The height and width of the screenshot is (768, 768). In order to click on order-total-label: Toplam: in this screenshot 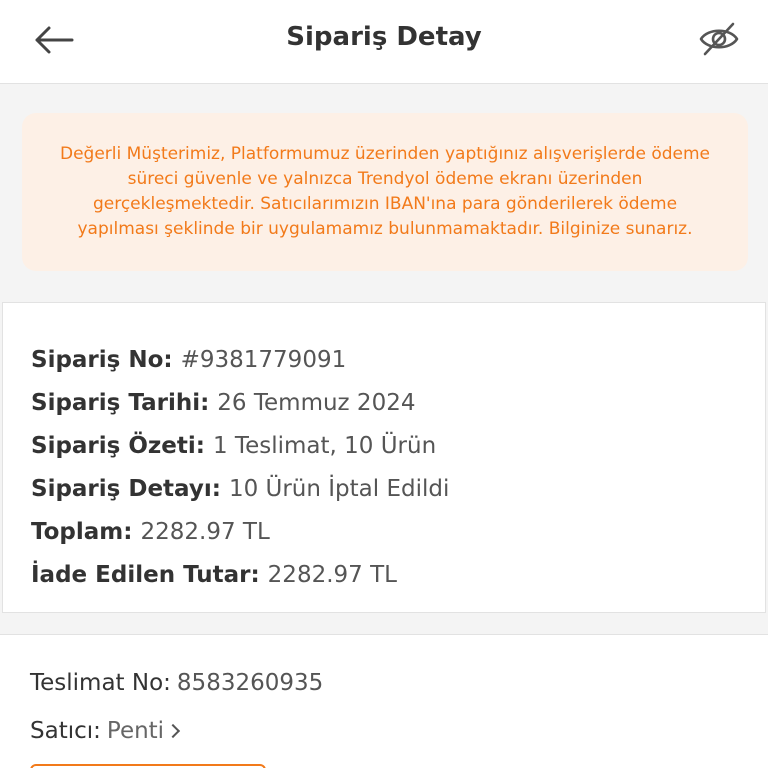, I will do `click(82, 532)`.